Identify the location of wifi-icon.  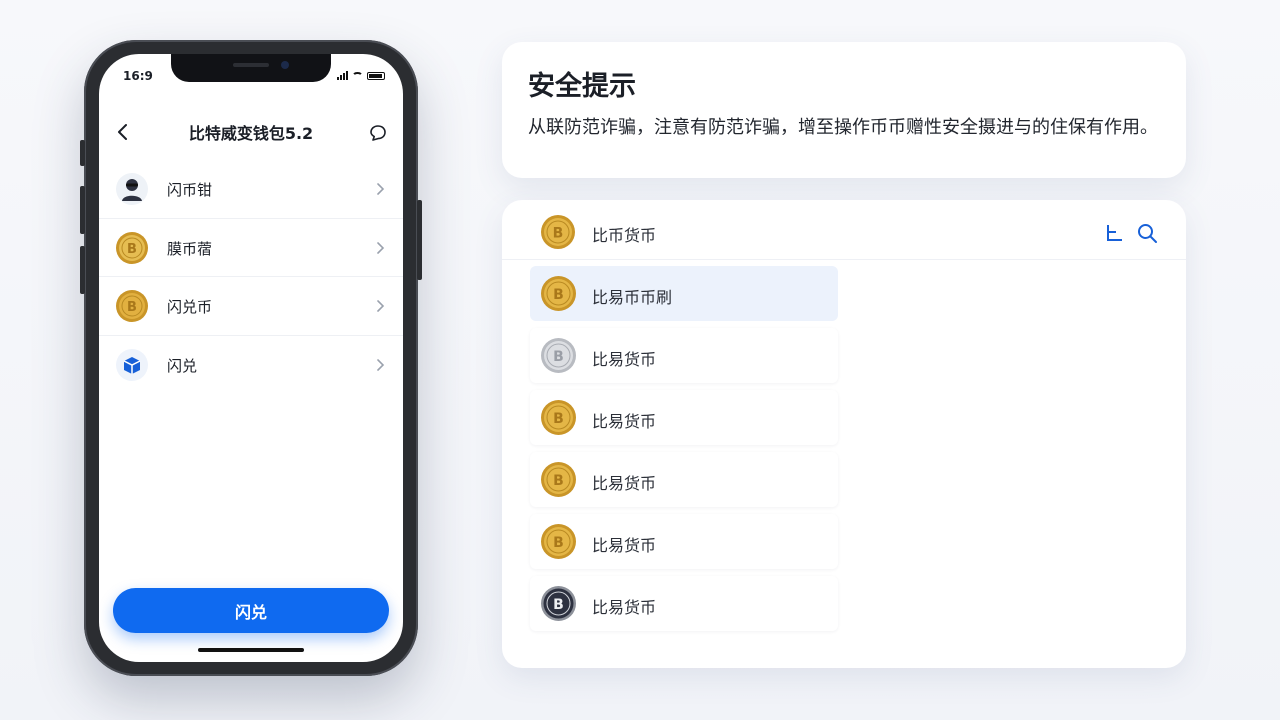
(357, 75).